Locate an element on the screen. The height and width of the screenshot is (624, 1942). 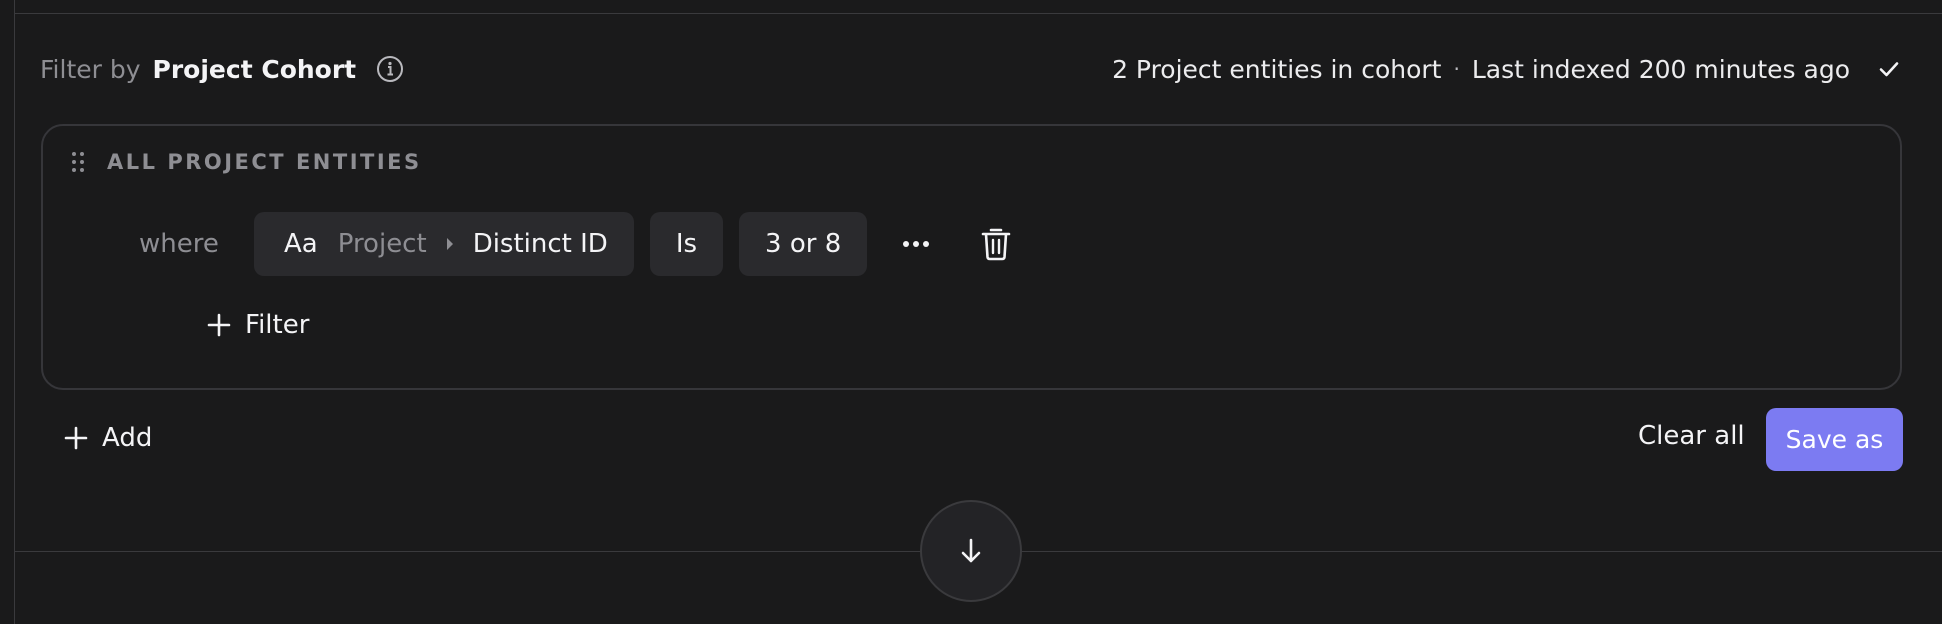
clear-all-button: Clear all is located at coordinates (1691, 436).